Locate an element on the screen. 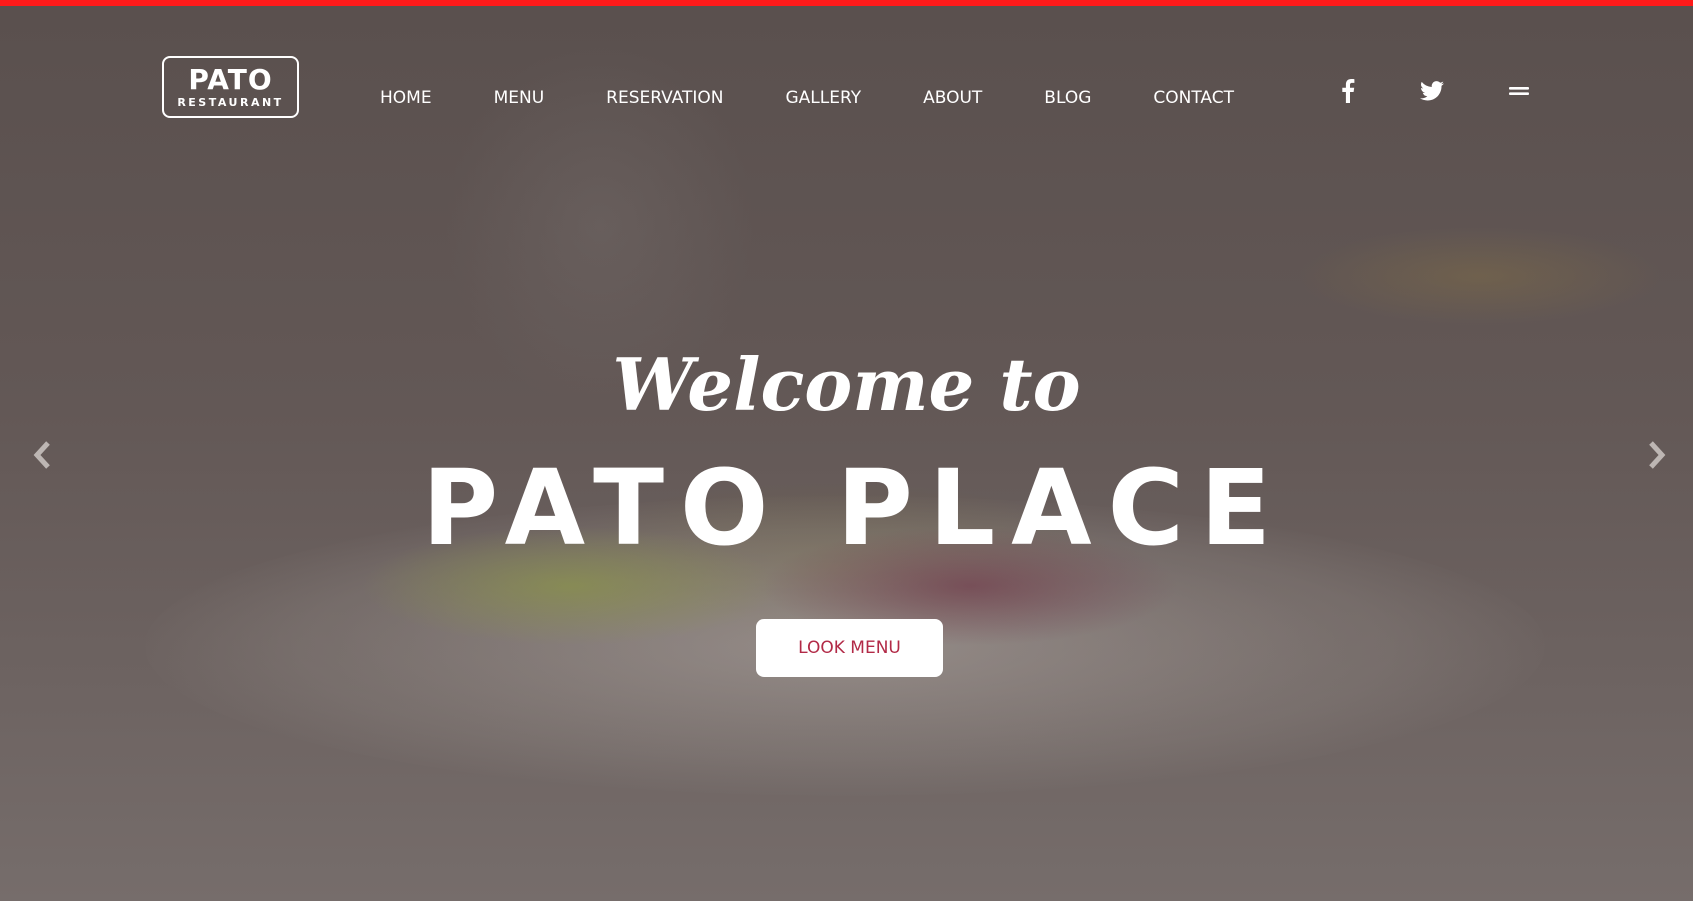 This screenshot has height=901, width=1693. nav-item-reservation: RESERVATION is located at coordinates (664, 98).